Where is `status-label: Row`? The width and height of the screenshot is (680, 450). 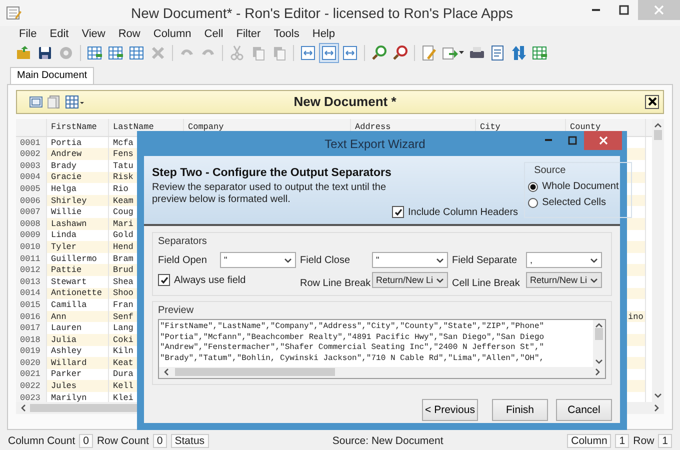 status-label: Row is located at coordinates (643, 441).